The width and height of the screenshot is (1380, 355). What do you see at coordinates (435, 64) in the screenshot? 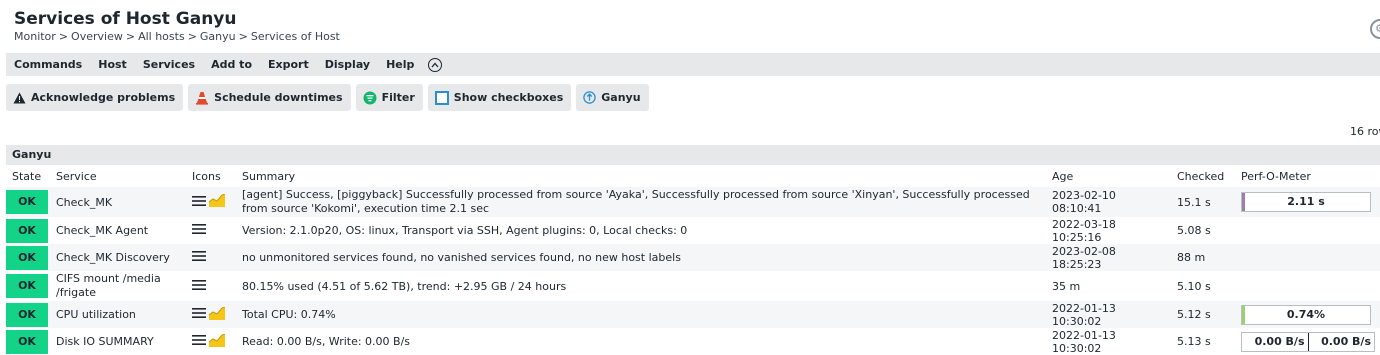
I see `collapse-menu-icon` at bounding box center [435, 64].